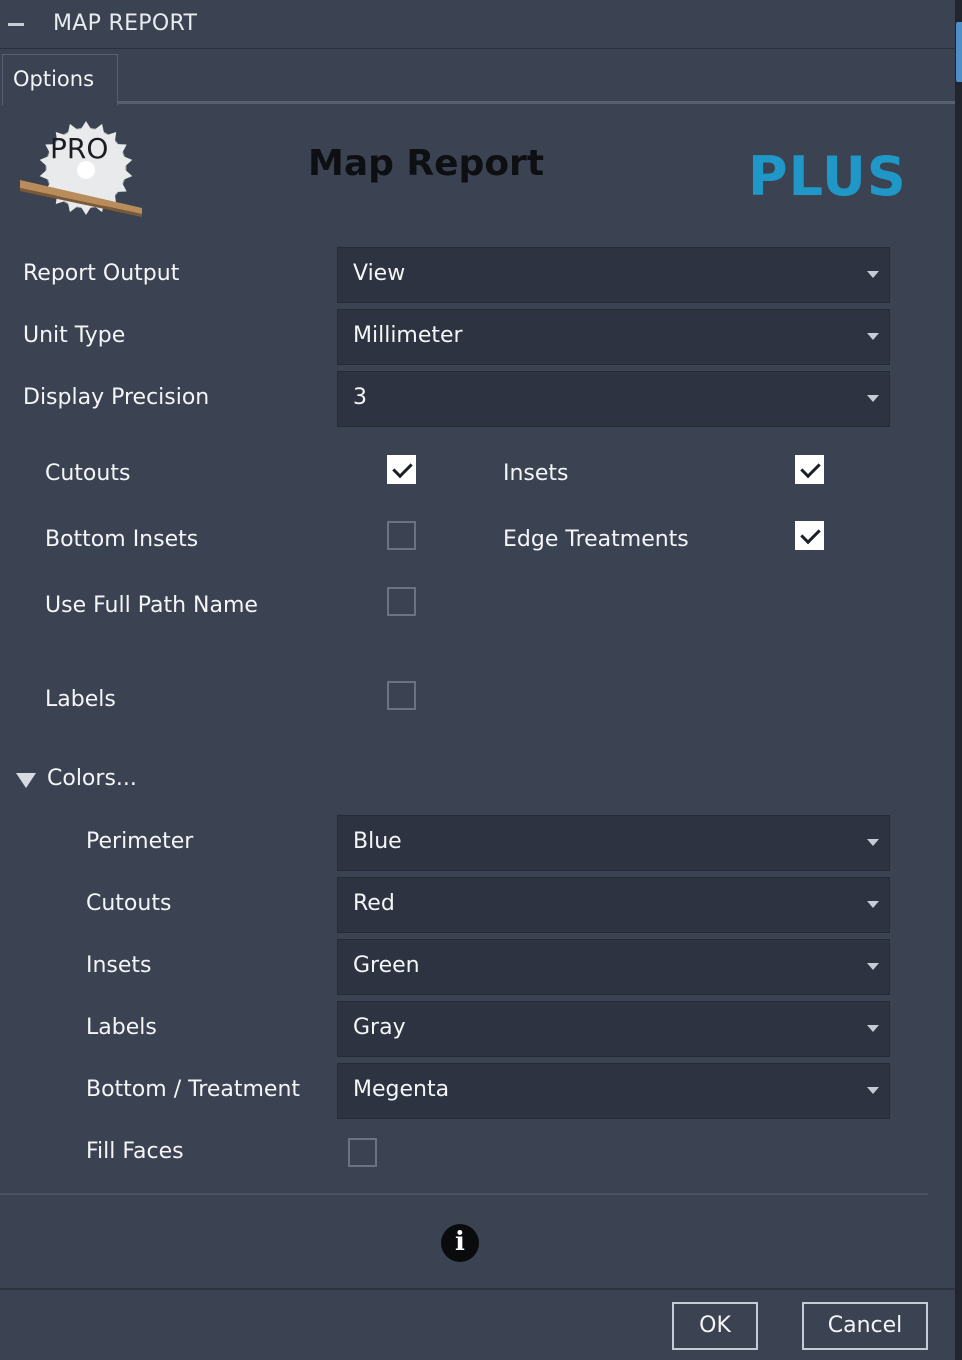 The width and height of the screenshot is (962, 1360). I want to click on perimeter-color-value: Blue, so click(377, 841).